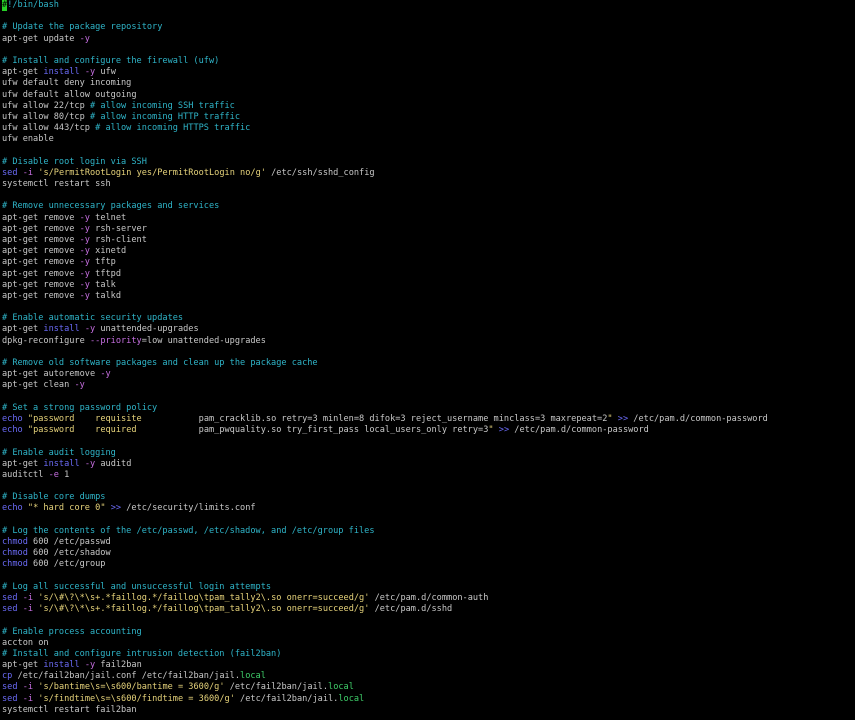  Describe the element at coordinates (25, 642) in the screenshot. I see `terminal-text-default: accton on` at that location.